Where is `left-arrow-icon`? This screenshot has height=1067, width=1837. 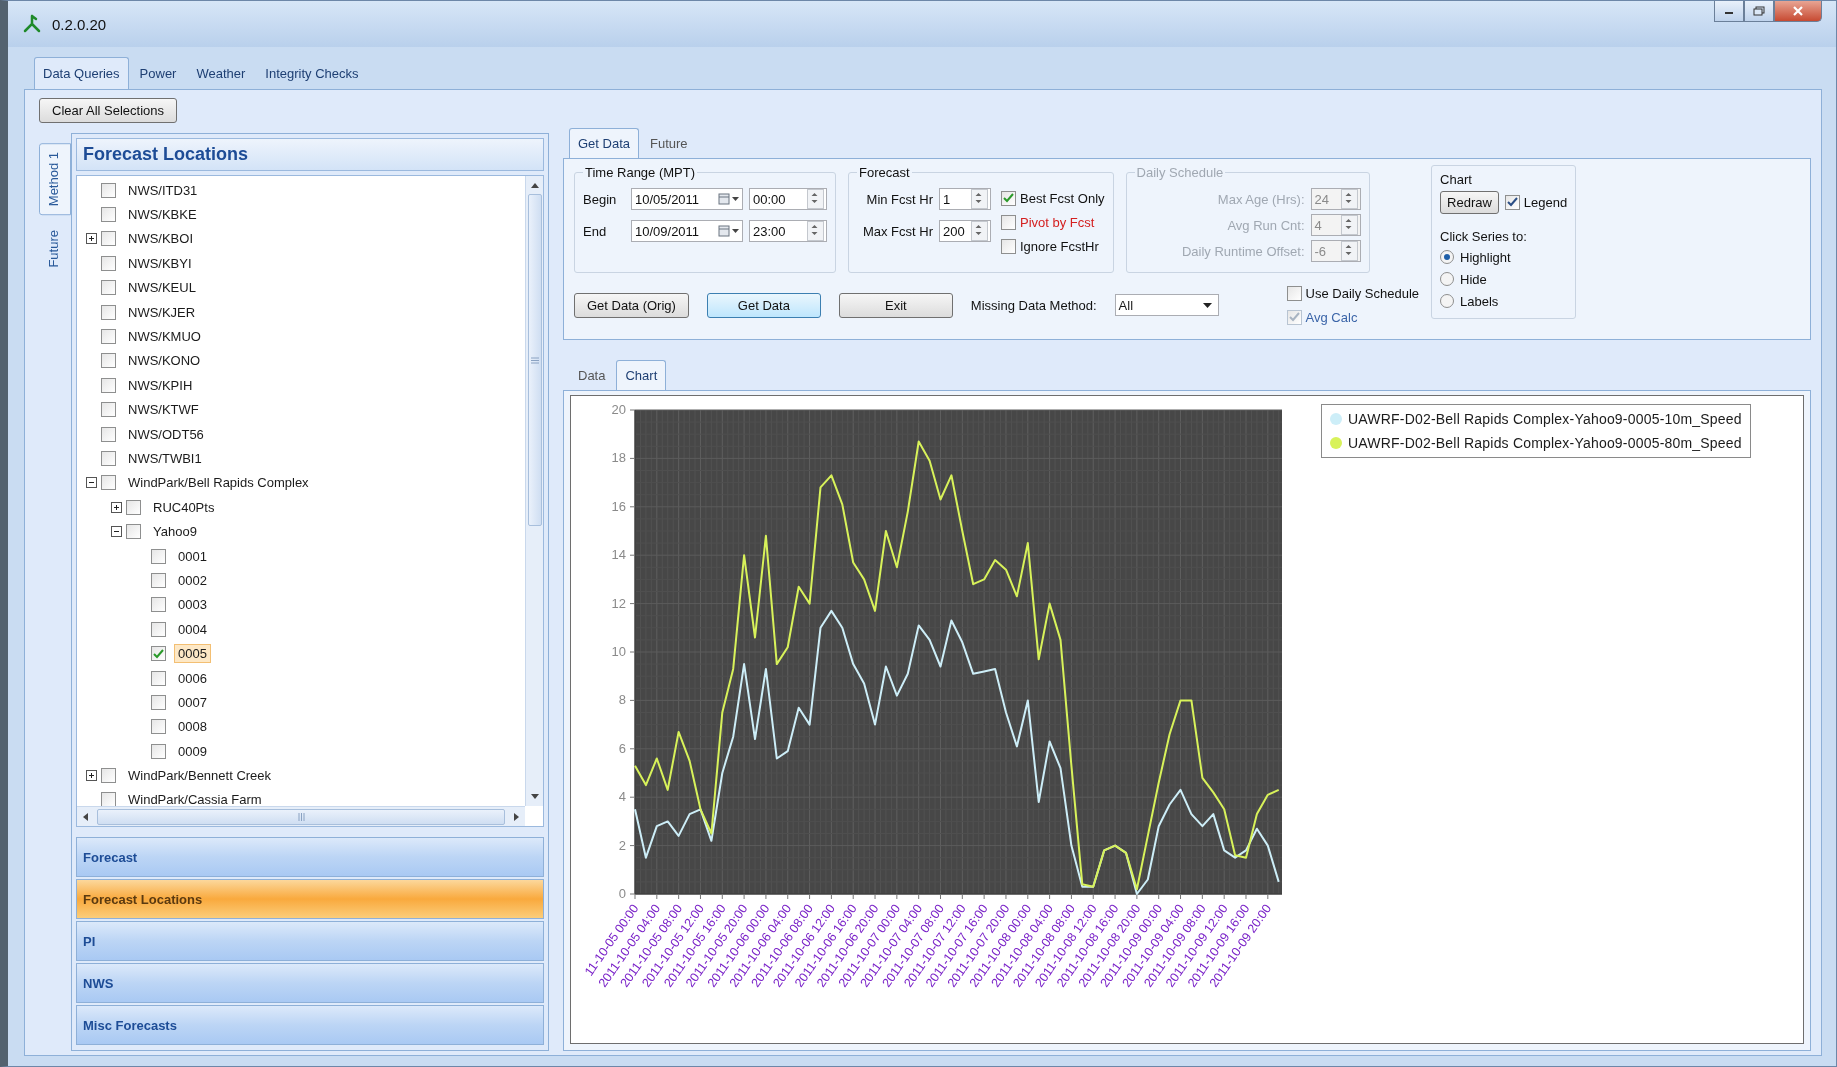
left-arrow-icon is located at coordinates (85, 816).